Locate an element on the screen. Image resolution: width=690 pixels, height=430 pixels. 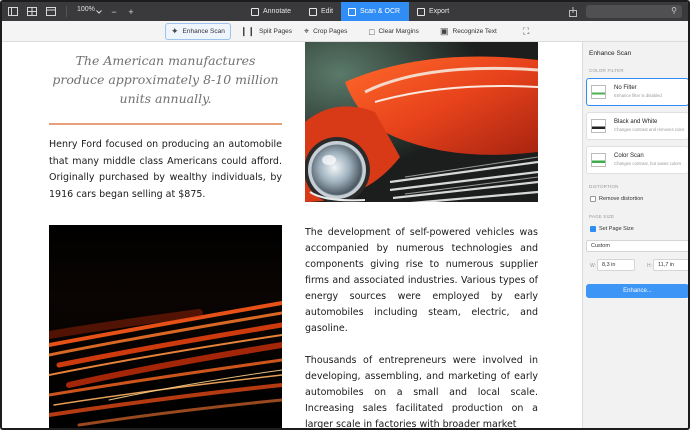
annotate-icon is located at coordinates (255, 11).